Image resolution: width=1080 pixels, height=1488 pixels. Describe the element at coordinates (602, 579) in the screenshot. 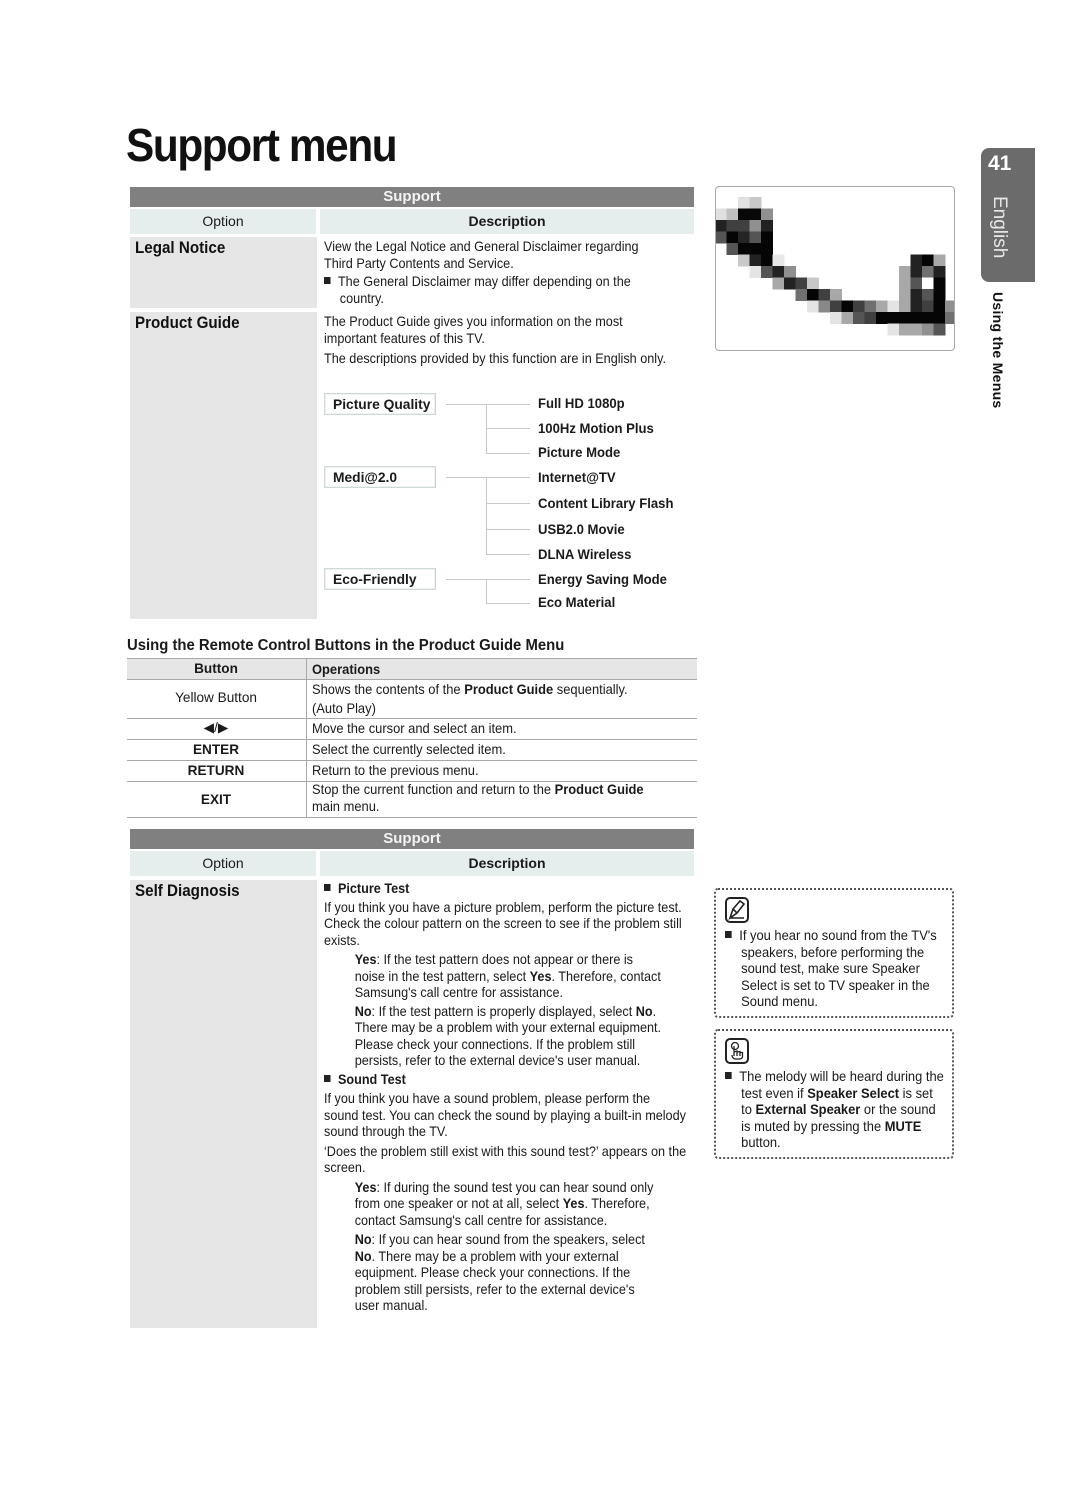

I see `tree-item: Energy Saving Mode` at that location.